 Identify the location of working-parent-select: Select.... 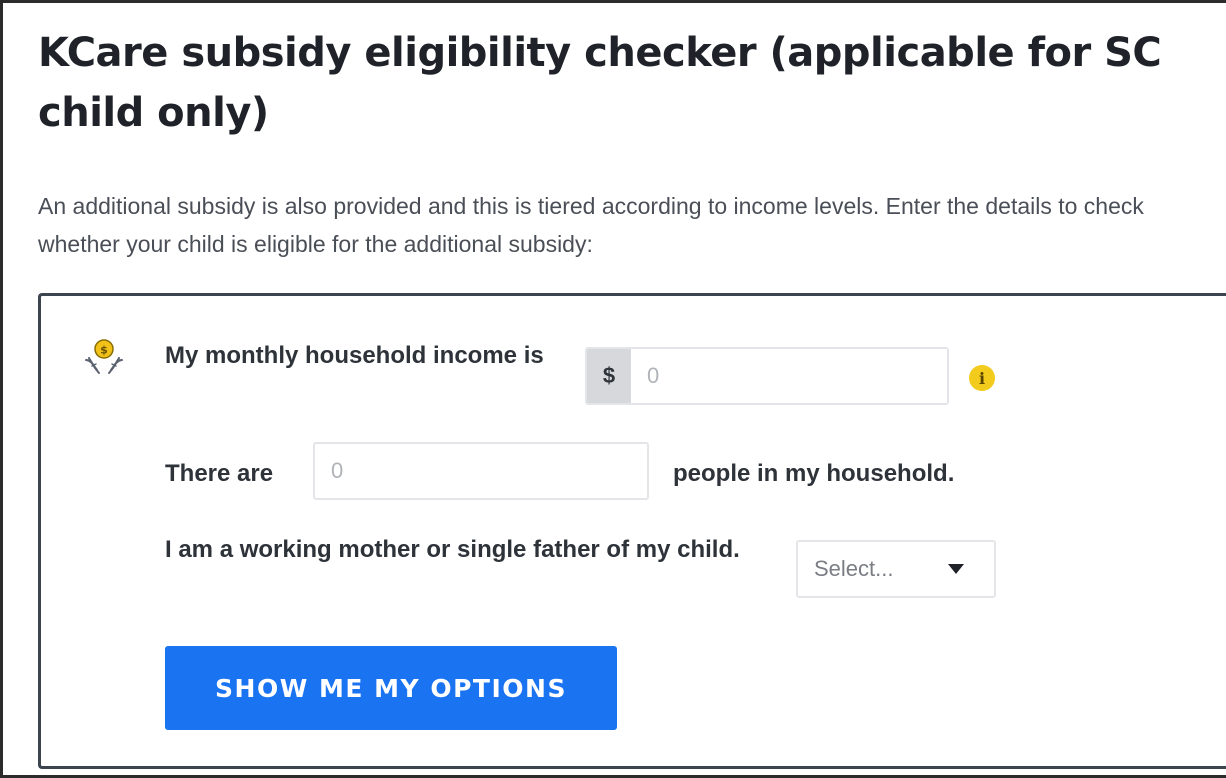
(896, 569).